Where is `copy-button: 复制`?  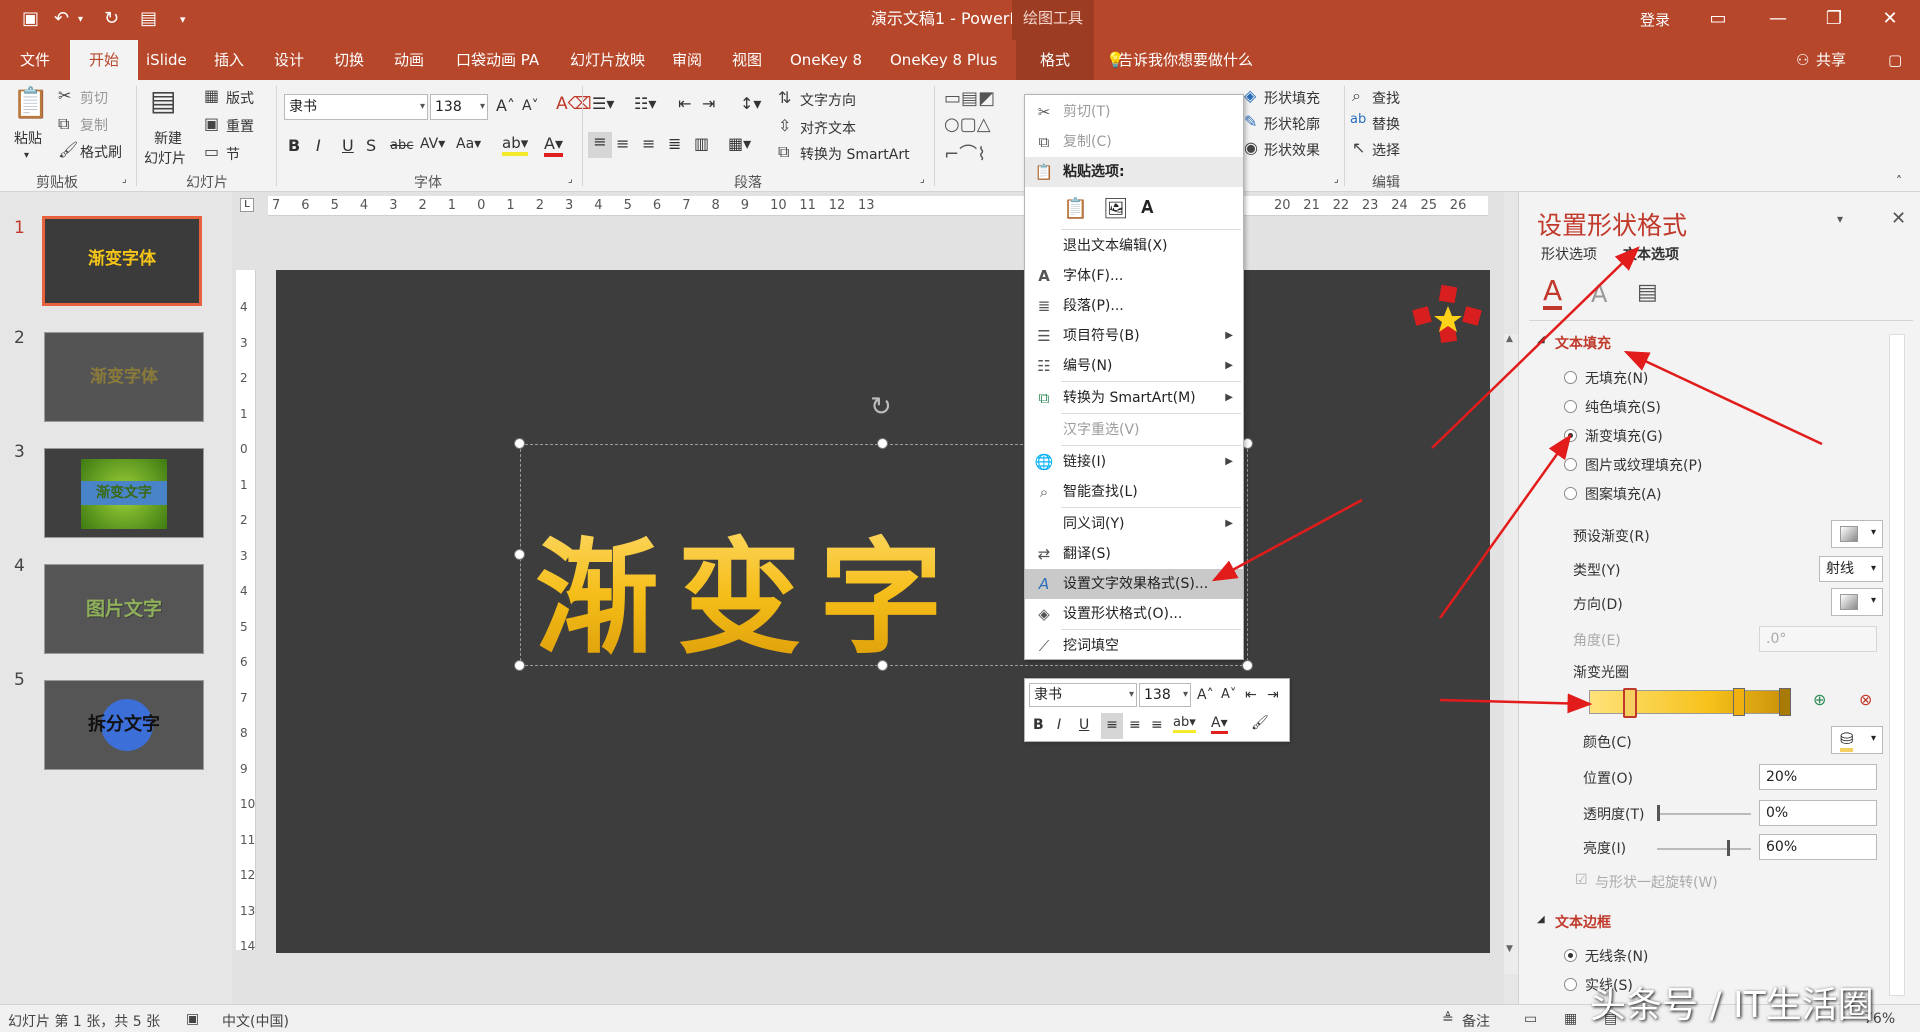 copy-button: 复制 is located at coordinates (94, 125).